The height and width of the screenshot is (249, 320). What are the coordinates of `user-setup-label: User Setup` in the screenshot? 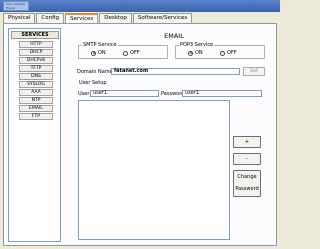 It's located at (93, 83).